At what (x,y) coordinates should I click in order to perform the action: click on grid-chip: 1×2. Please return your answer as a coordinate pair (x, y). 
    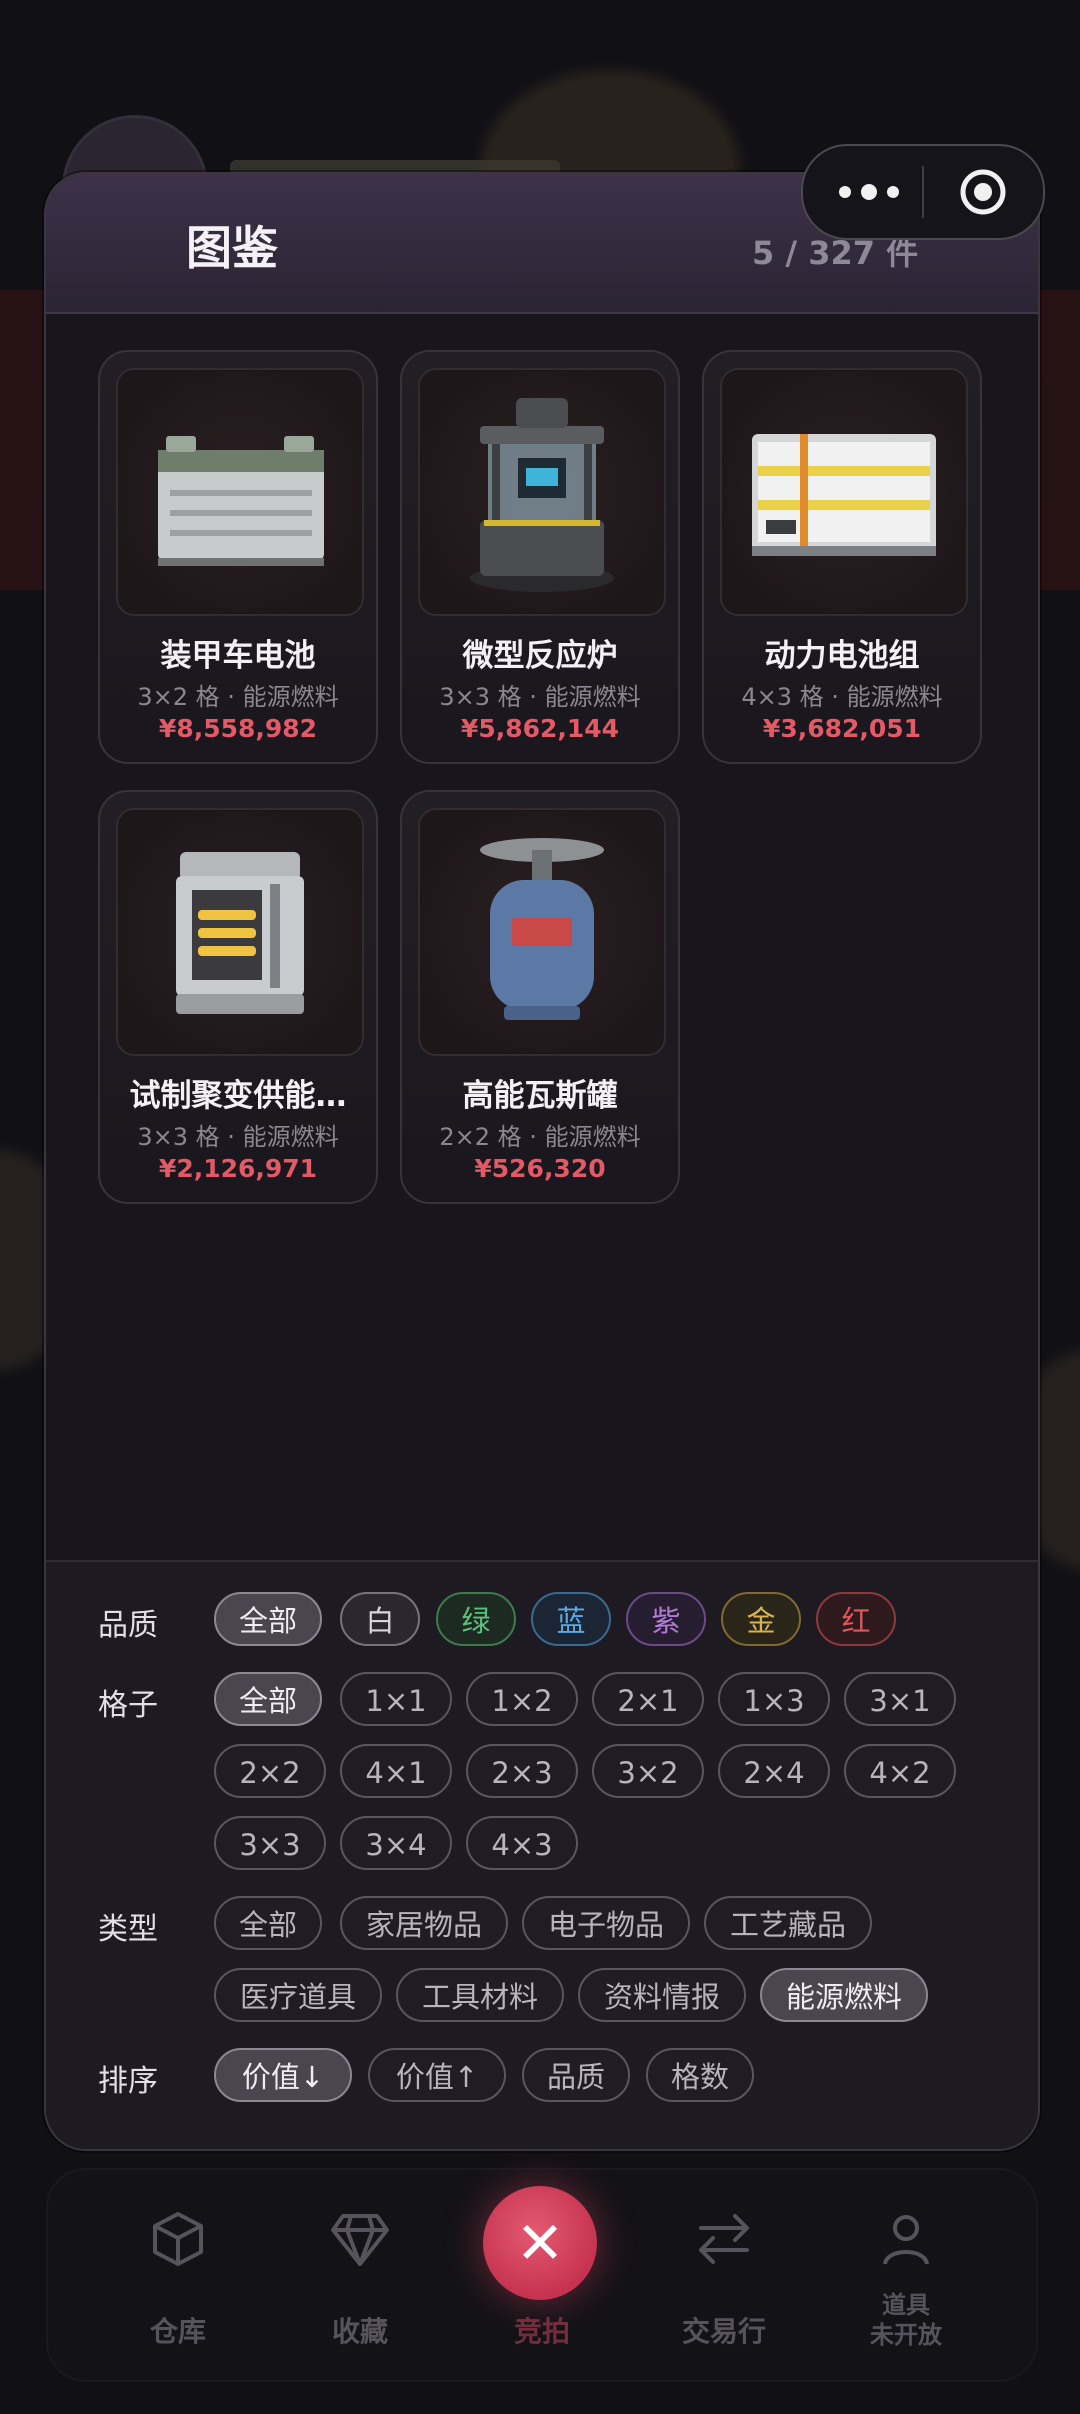
    Looking at the image, I should click on (522, 1699).